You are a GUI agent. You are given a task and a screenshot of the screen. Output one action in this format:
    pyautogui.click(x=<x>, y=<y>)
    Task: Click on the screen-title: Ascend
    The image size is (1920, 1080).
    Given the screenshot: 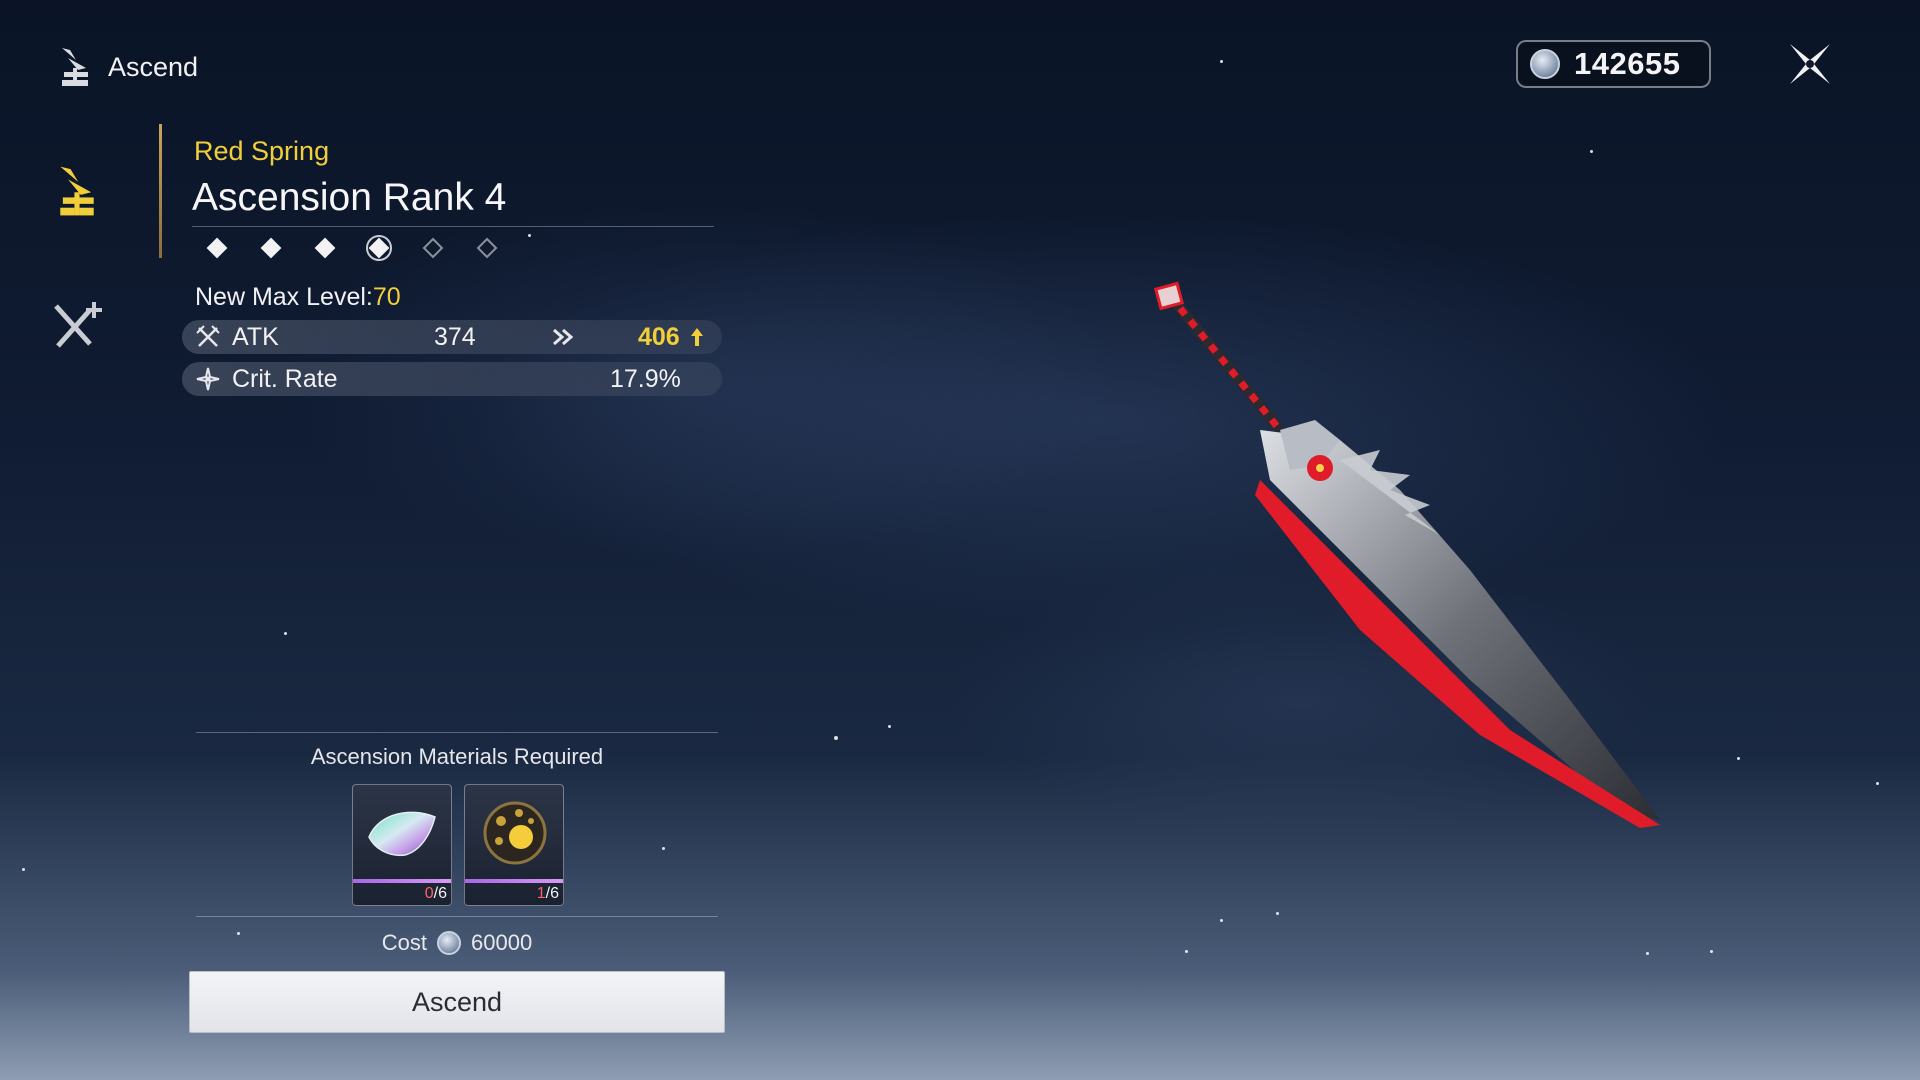 What is the action you would take?
    pyautogui.click(x=153, y=66)
    